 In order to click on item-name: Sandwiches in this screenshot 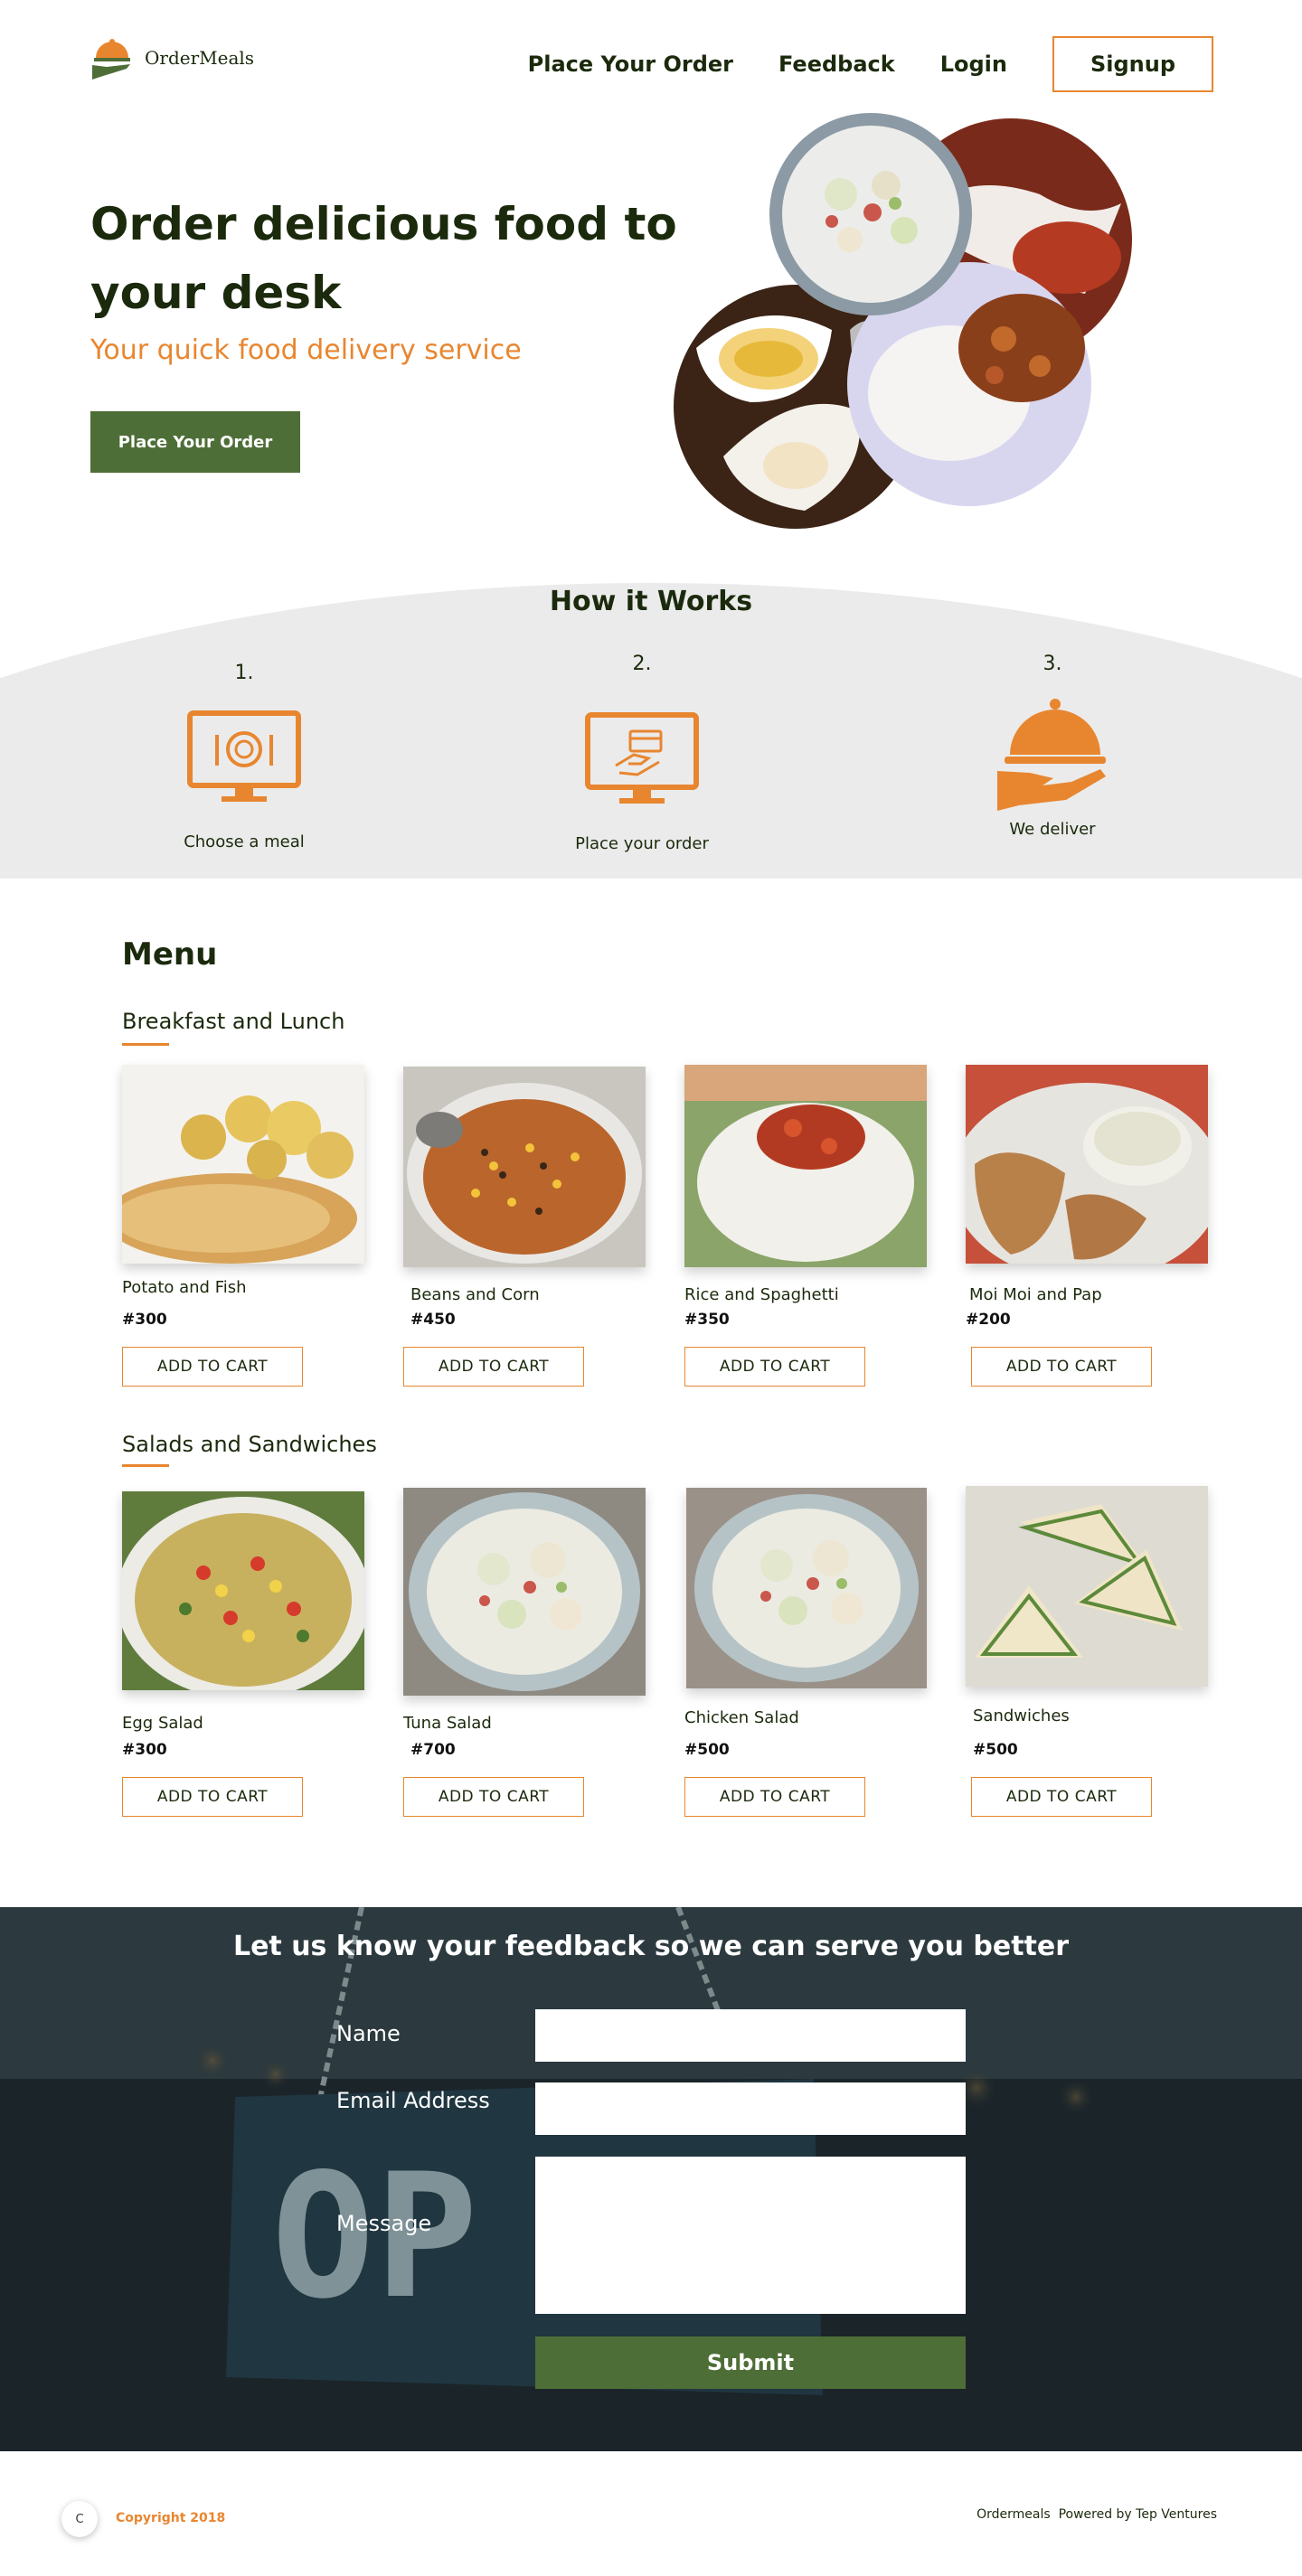, I will do `click(1022, 1716)`.